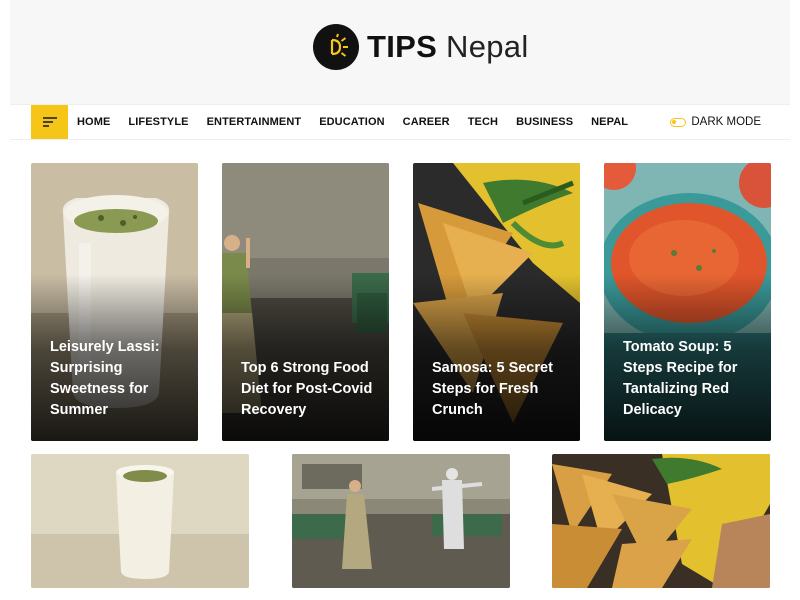 This screenshot has width=800, height=600. I want to click on logo-text: TIPS Nepal, so click(448, 47).